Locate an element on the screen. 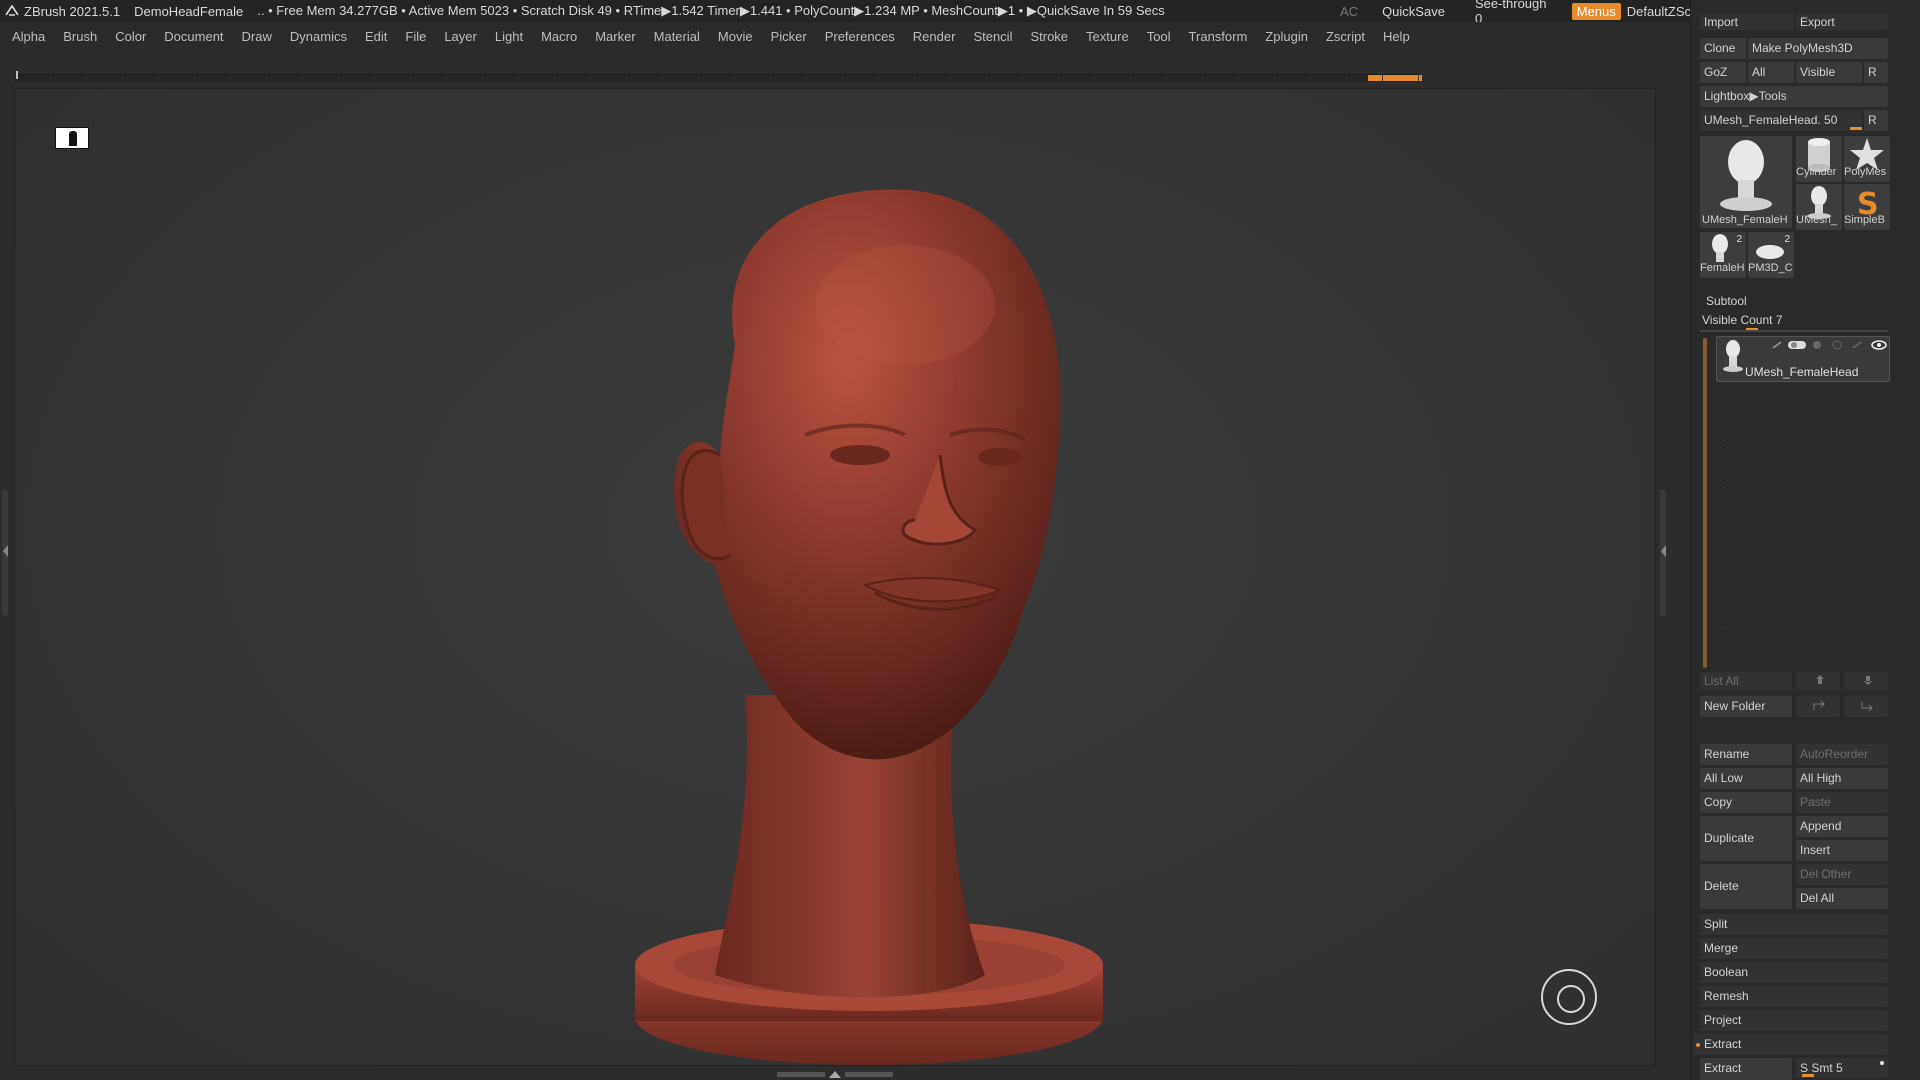 This screenshot has height=1080, width=1920. paste-button: Paste is located at coordinates (1842, 802).